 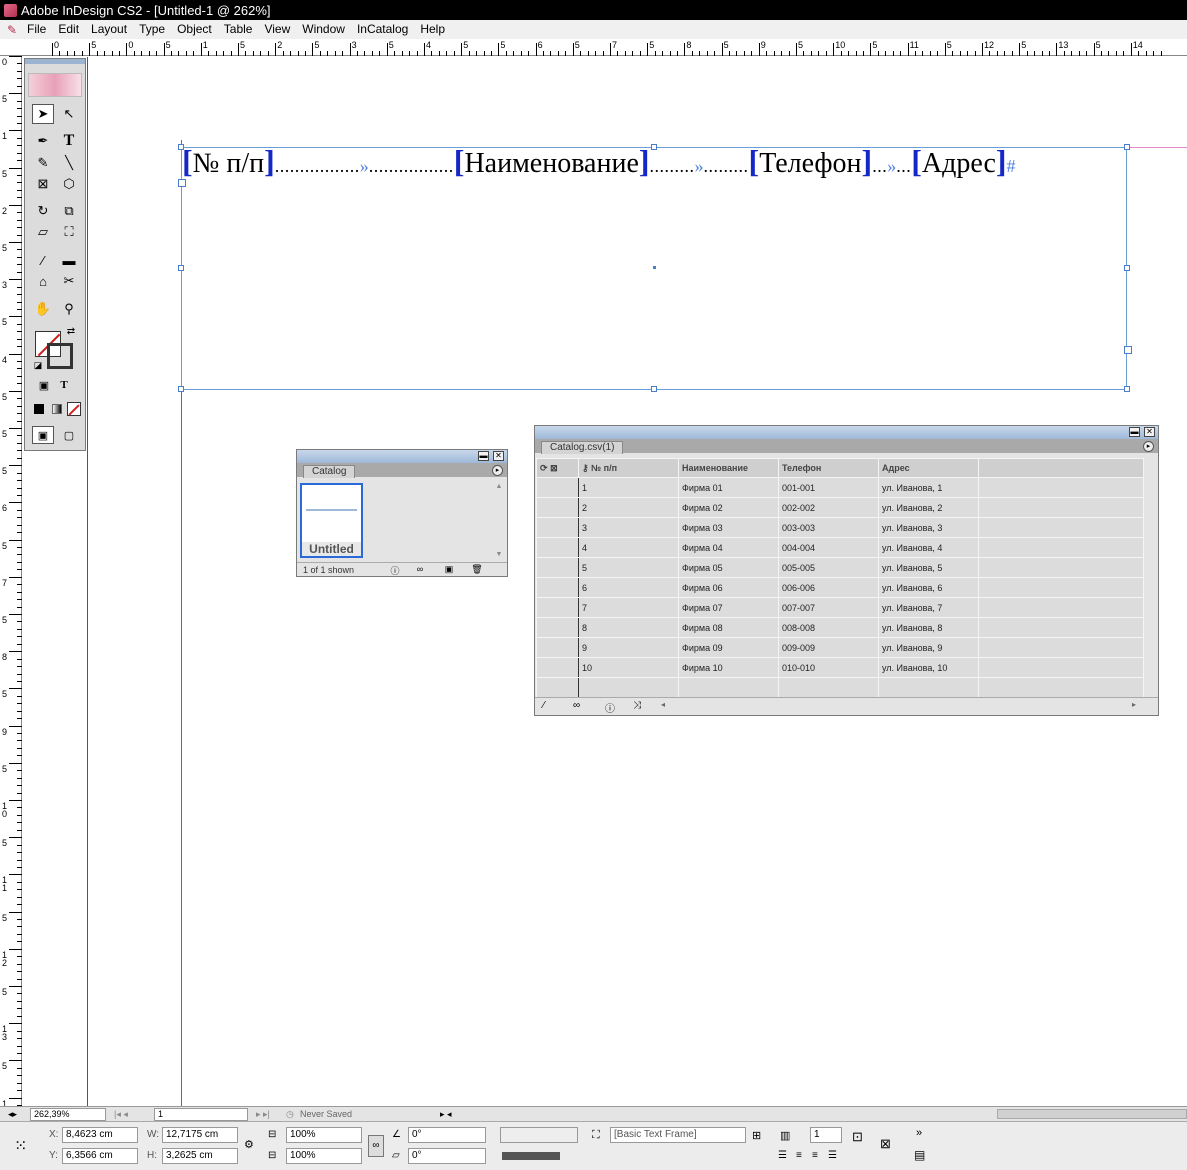 What do you see at coordinates (69, 260) in the screenshot?
I see `gradient-tool-icon: ▬` at bounding box center [69, 260].